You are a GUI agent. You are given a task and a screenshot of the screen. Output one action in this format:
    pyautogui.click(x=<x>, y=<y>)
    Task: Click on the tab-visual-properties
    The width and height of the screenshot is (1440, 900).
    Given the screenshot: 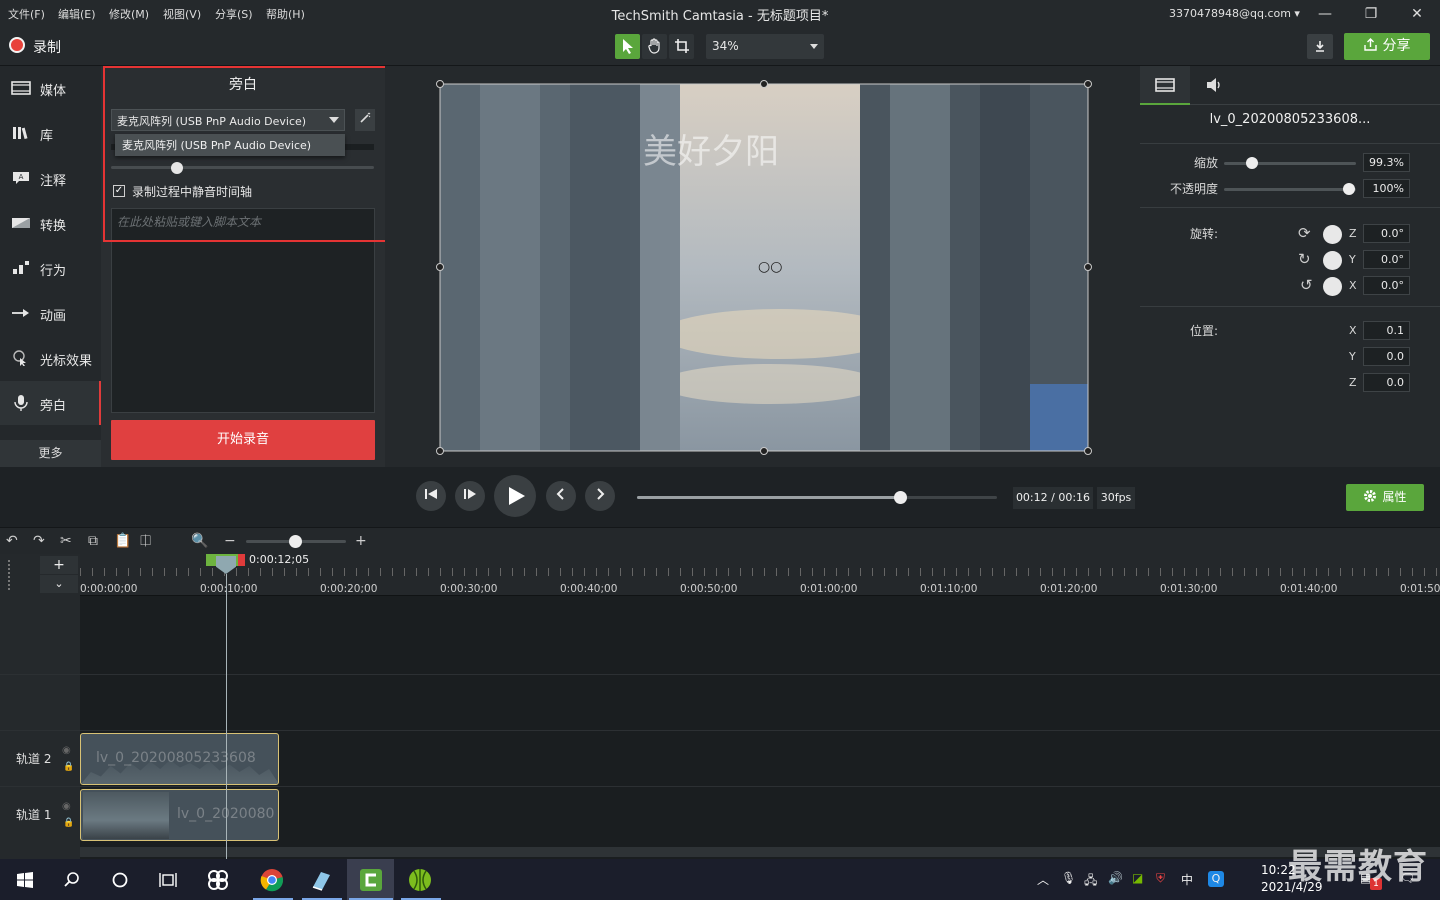 What is the action you would take?
    pyautogui.click(x=1165, y=85)
    